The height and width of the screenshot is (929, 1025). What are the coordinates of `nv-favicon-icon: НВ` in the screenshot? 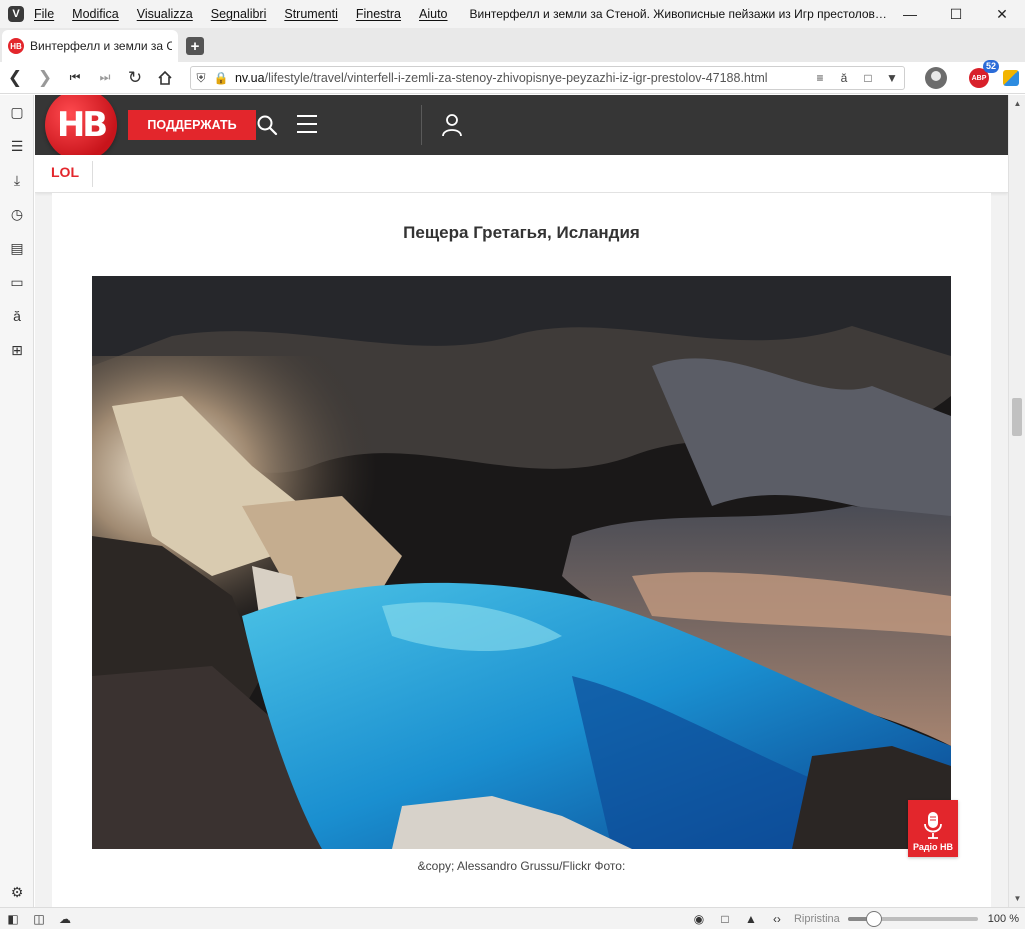 It's located at (16, 46).